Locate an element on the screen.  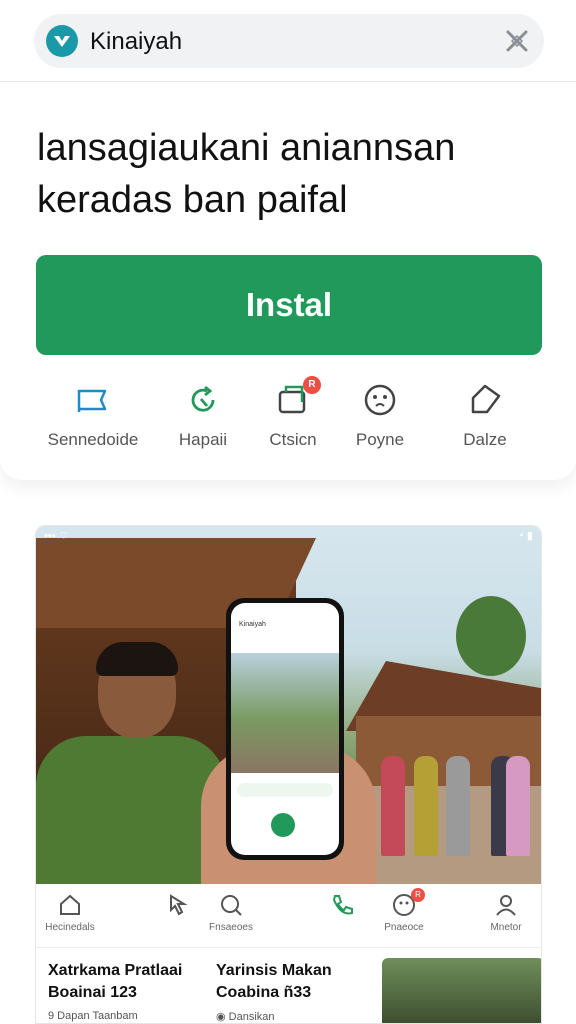
app-header-pill: Kinaiyah is located at coordinates (289, 41).